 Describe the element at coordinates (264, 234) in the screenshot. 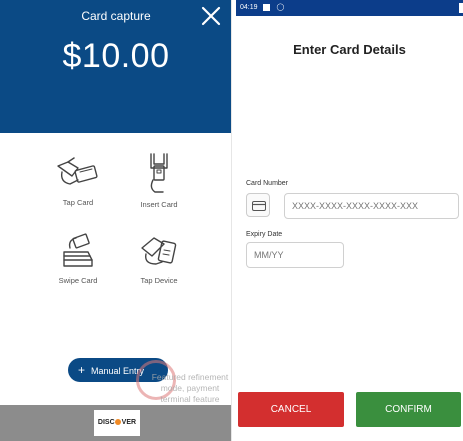

I see `expiry-date-label: Expiry Date` at that location.